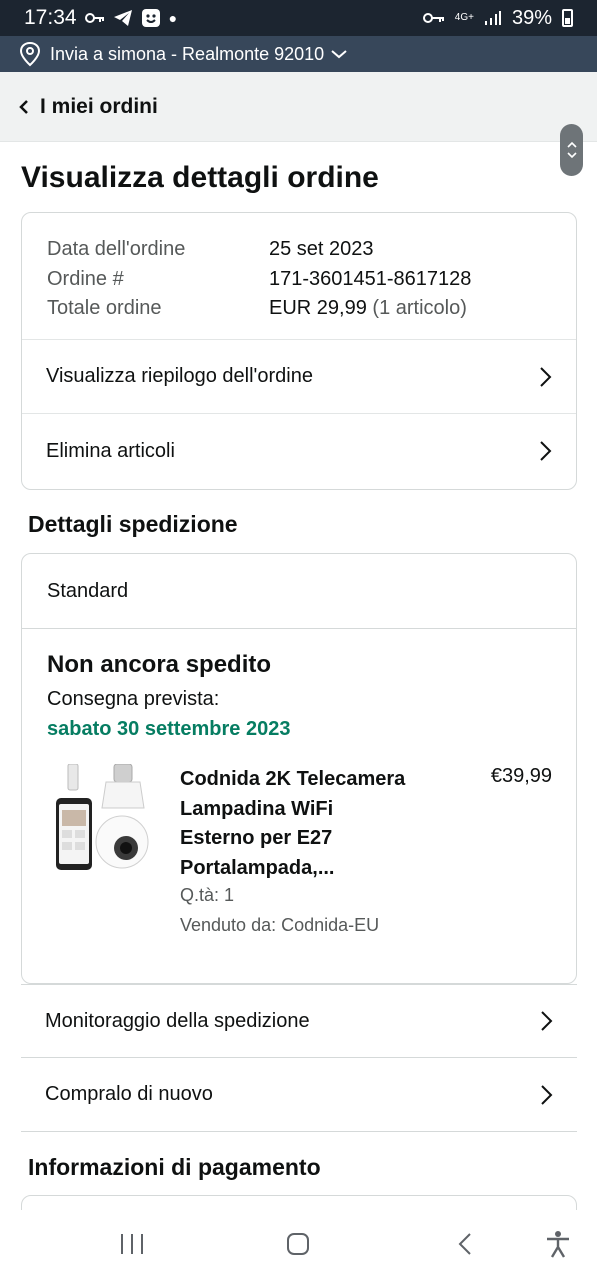 The image size is (597, 1280). I want to click on order-total-label: Totale ordine, so click(104, 308).